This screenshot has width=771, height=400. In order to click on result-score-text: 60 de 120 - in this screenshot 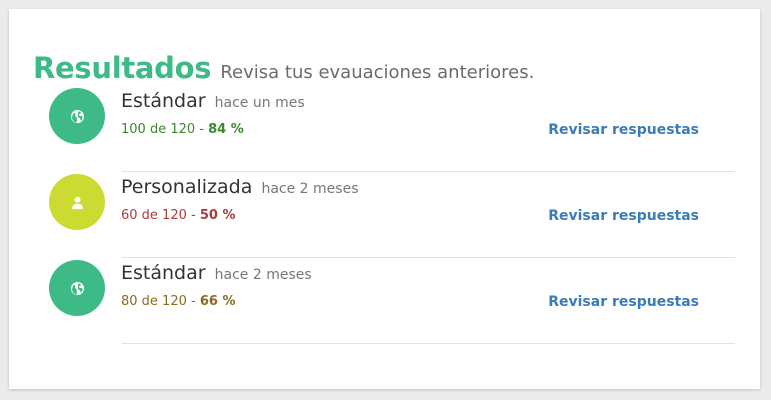, I will do `click(160, 215)`.